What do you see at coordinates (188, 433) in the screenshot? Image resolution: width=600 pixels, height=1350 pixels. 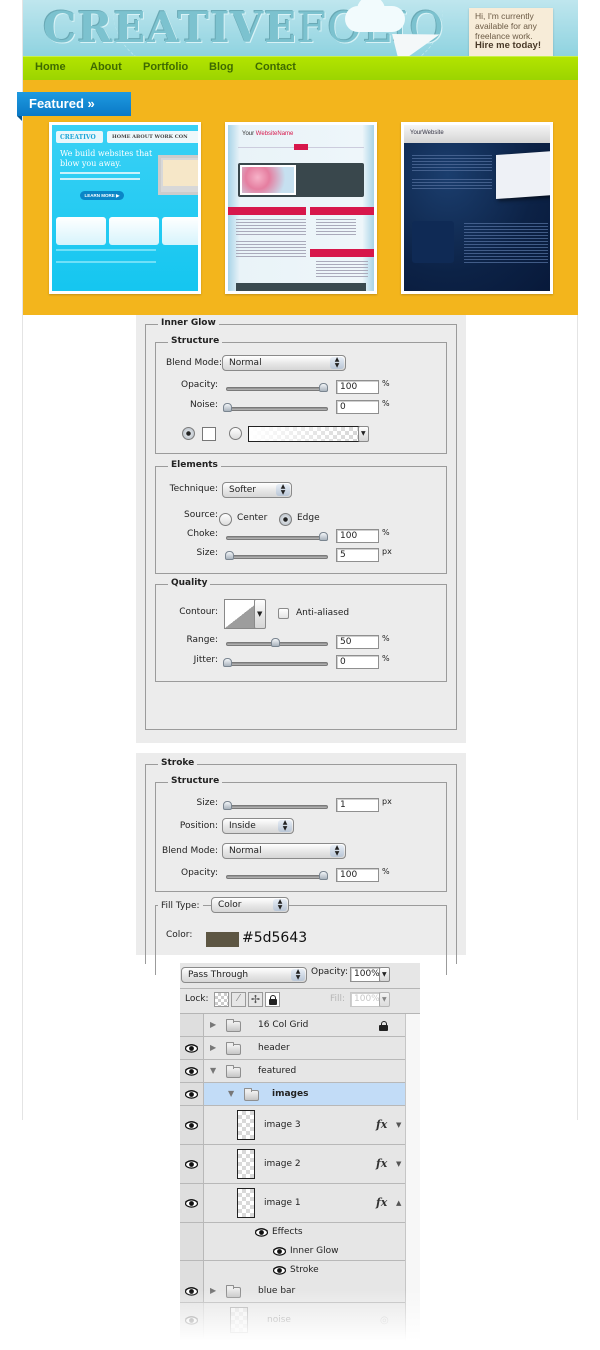 I see `solid-color-radio` at bounding box center [188, 433].